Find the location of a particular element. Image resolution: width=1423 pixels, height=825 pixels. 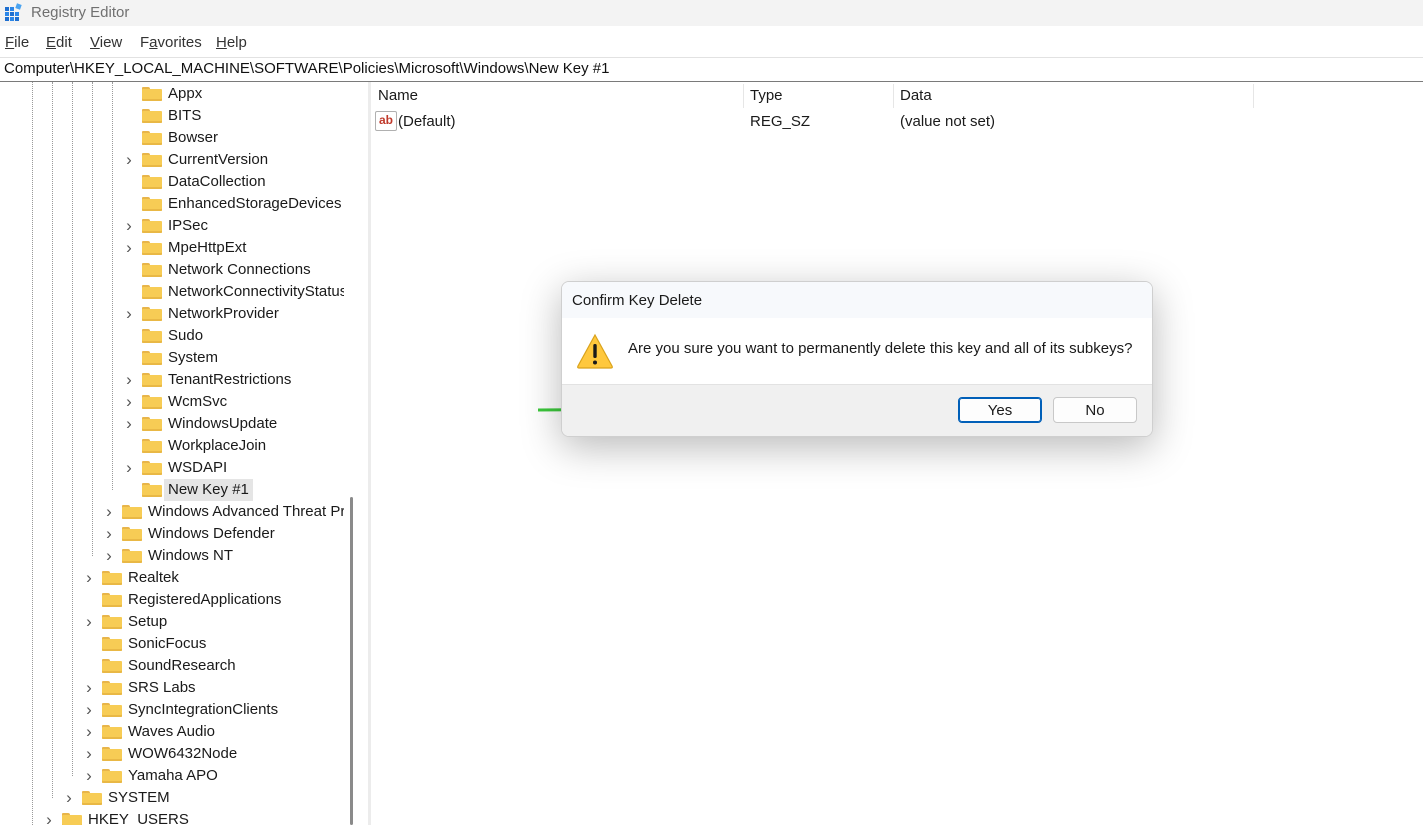

tree-item-label: Network Connections is located at coordinates (239, 269).